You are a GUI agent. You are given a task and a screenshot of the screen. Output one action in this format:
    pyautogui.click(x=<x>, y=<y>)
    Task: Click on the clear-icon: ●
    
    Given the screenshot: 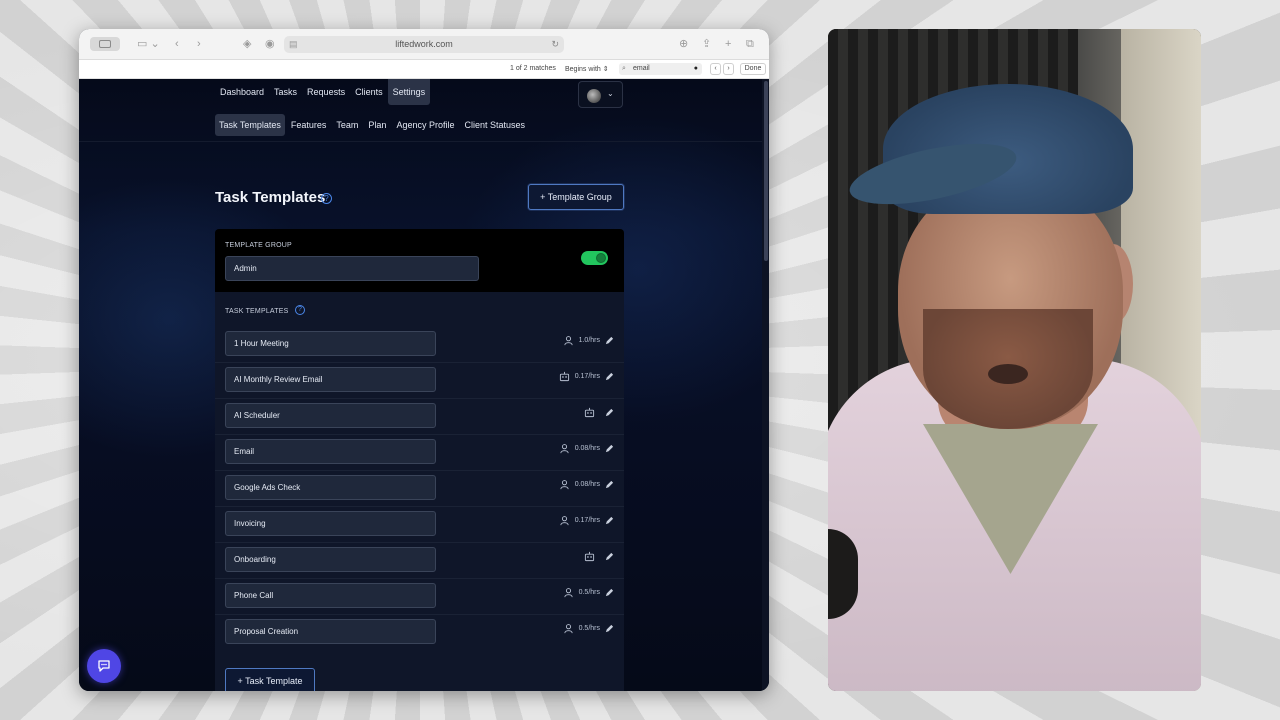 What is the action you would take?
    pyautogui.click(x=696, y=69)
    